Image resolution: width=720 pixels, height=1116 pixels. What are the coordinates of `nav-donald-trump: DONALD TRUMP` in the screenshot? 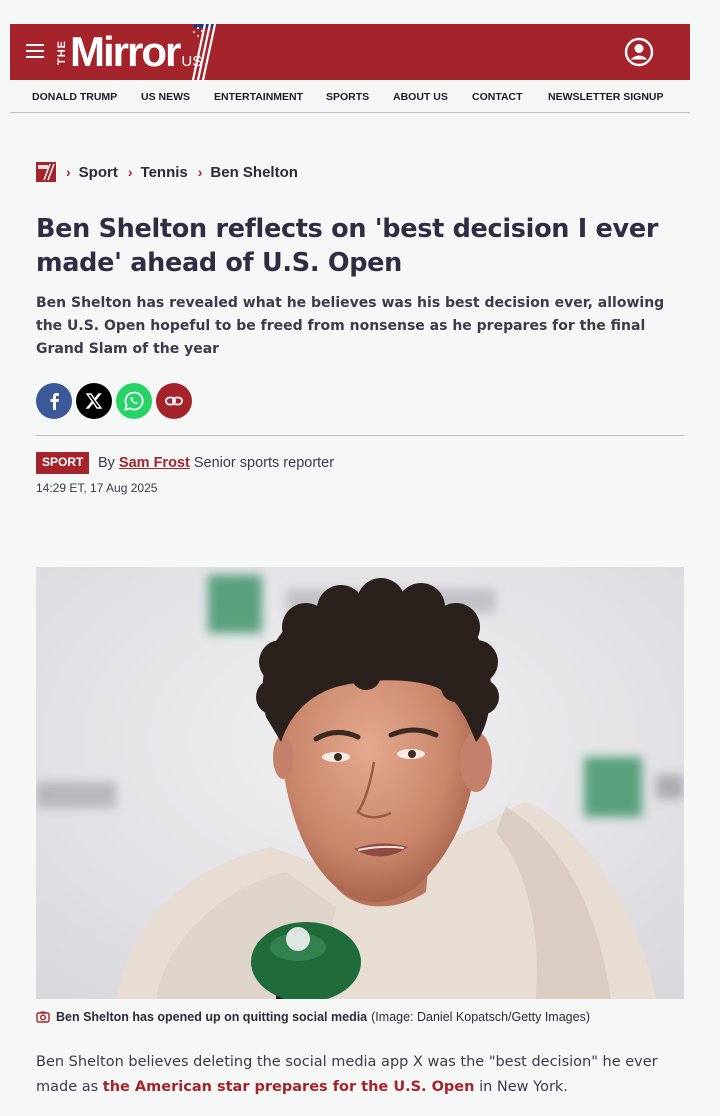 It's located at (74, 97).